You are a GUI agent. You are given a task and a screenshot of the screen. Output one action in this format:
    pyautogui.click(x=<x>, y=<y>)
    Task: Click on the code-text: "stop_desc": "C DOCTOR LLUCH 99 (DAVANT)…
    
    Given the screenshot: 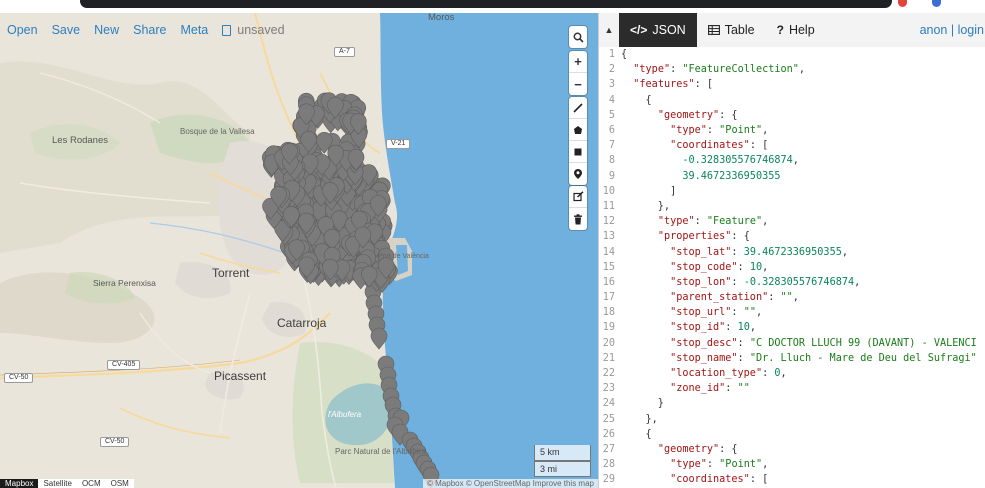 What is the action you would take?
    pyautogui.click(x=823, y=343)
    